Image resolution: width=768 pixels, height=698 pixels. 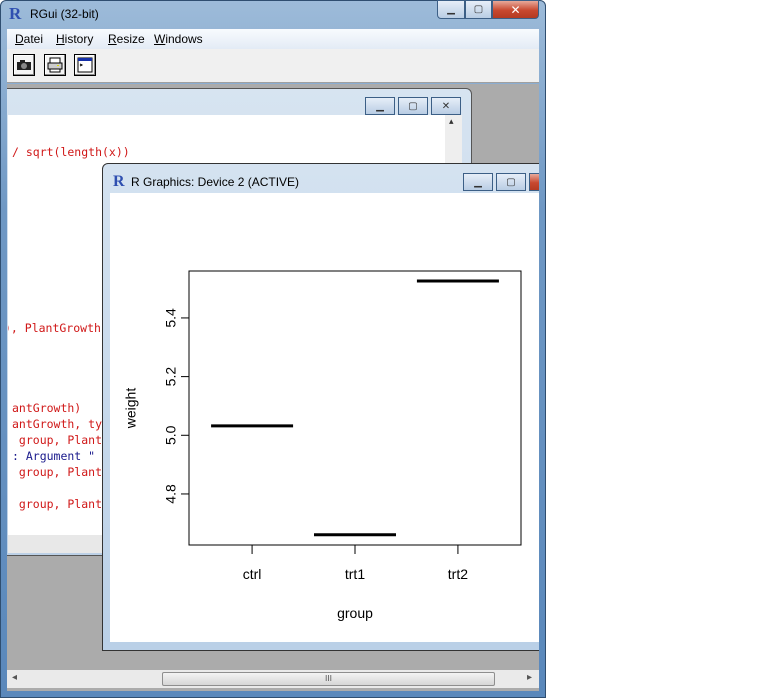 I want to click on console-line: ), PlantGrowth, so click(x=54, y=328).